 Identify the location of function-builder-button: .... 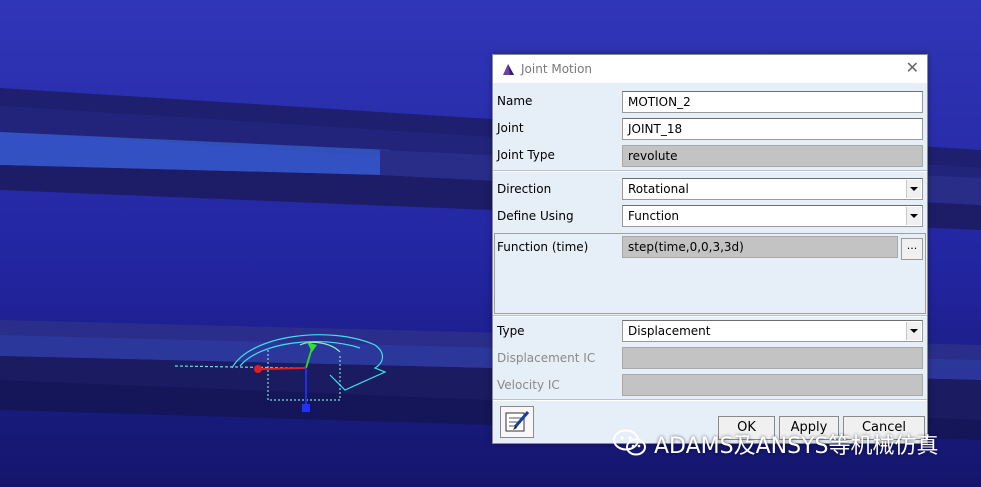
(912, 249).